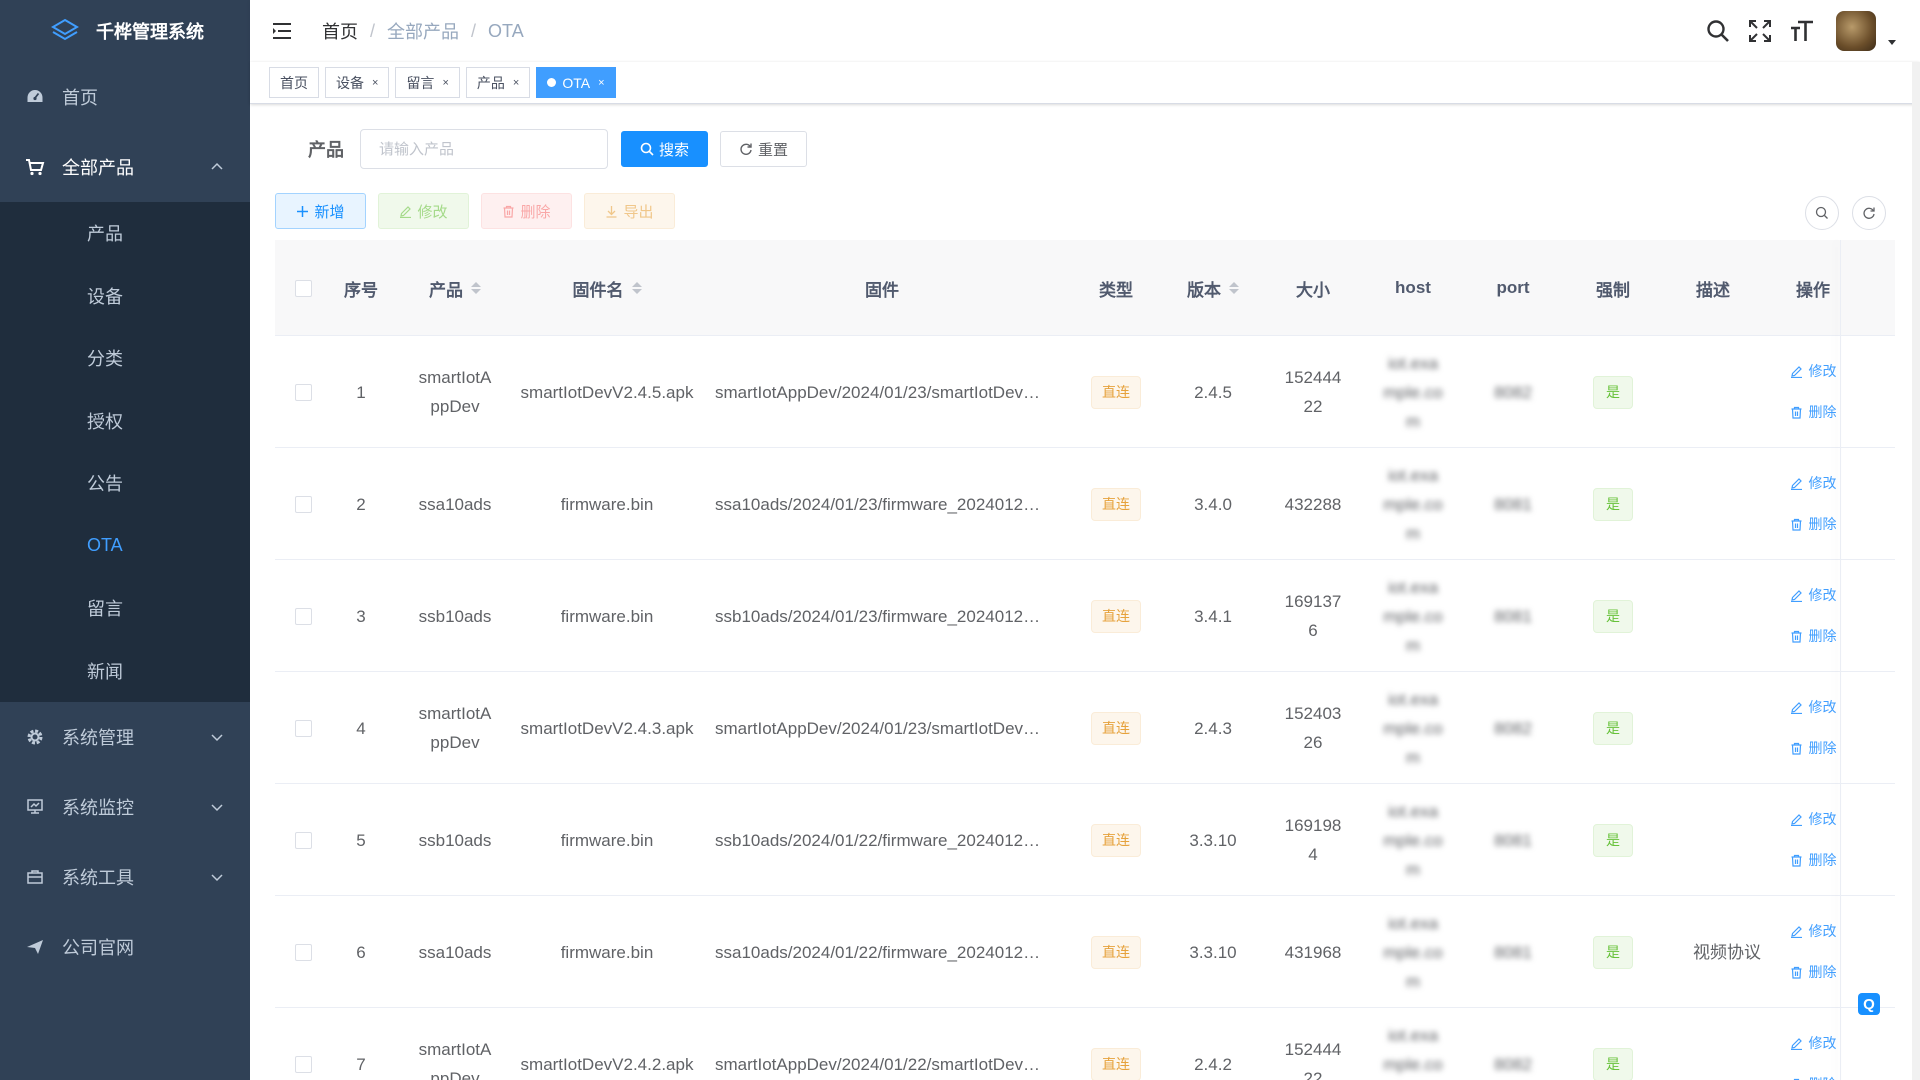  I want to click on sidebar-item-news: 新闻, so click(125, 671).